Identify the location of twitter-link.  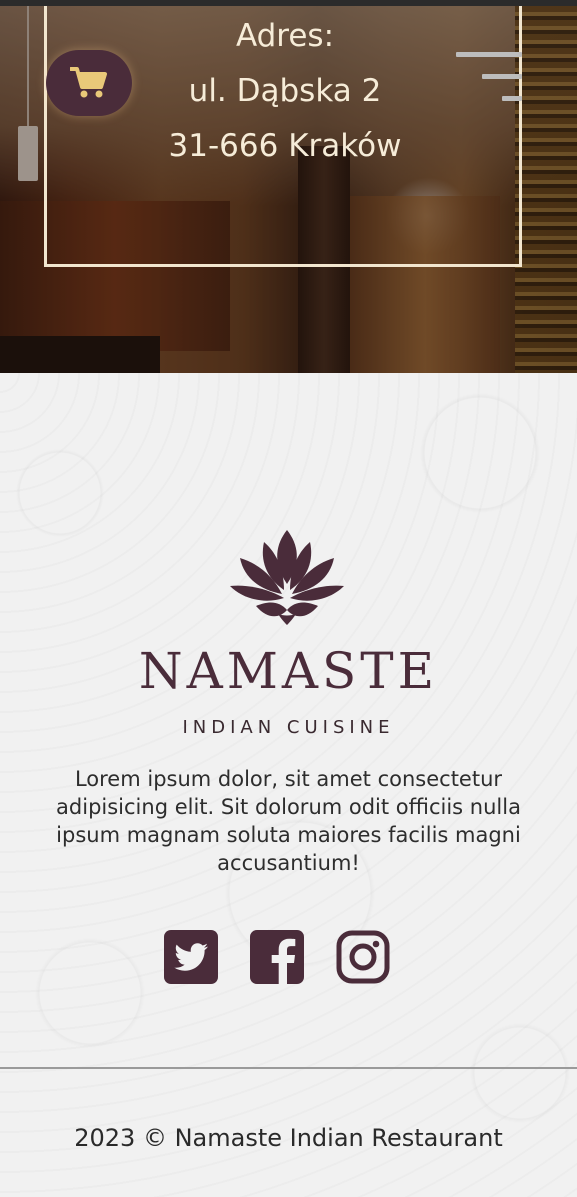
(191, 957).